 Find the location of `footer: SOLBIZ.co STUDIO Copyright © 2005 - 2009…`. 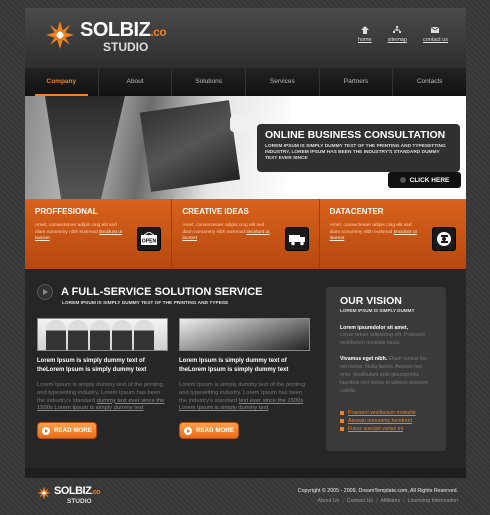

footer: SOLBIZ.co STUDIO Copyright © 2005 - 2009… is located at coordinates (245, 496).